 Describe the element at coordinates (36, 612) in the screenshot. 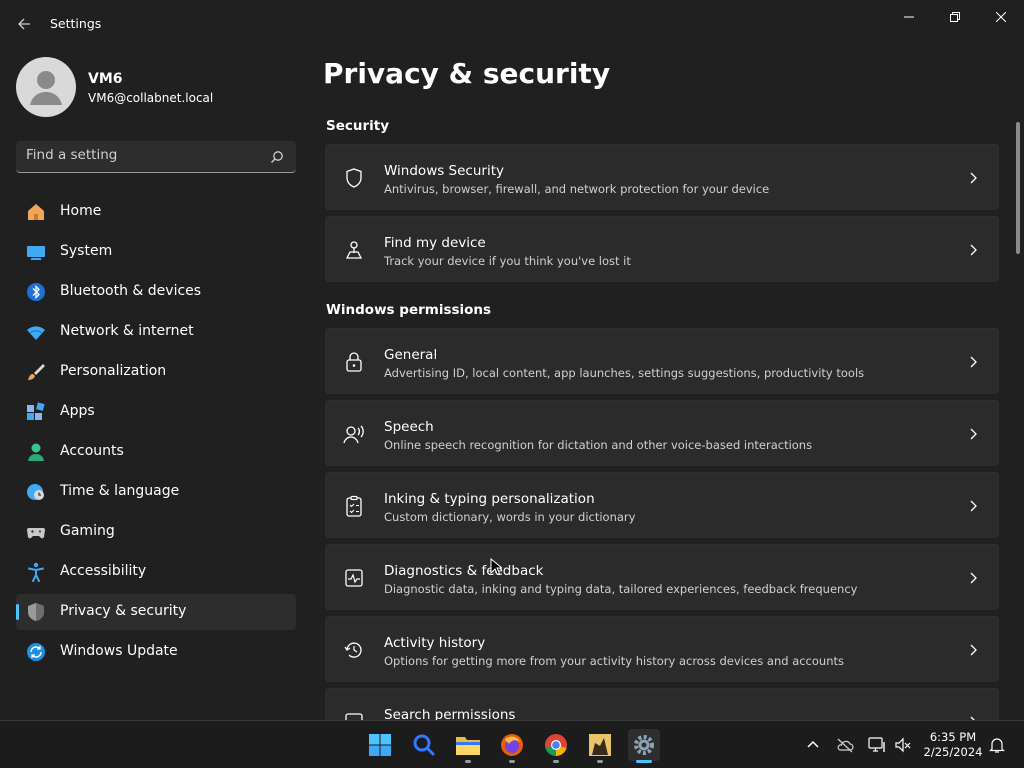

I see `shield-icon` at that location.